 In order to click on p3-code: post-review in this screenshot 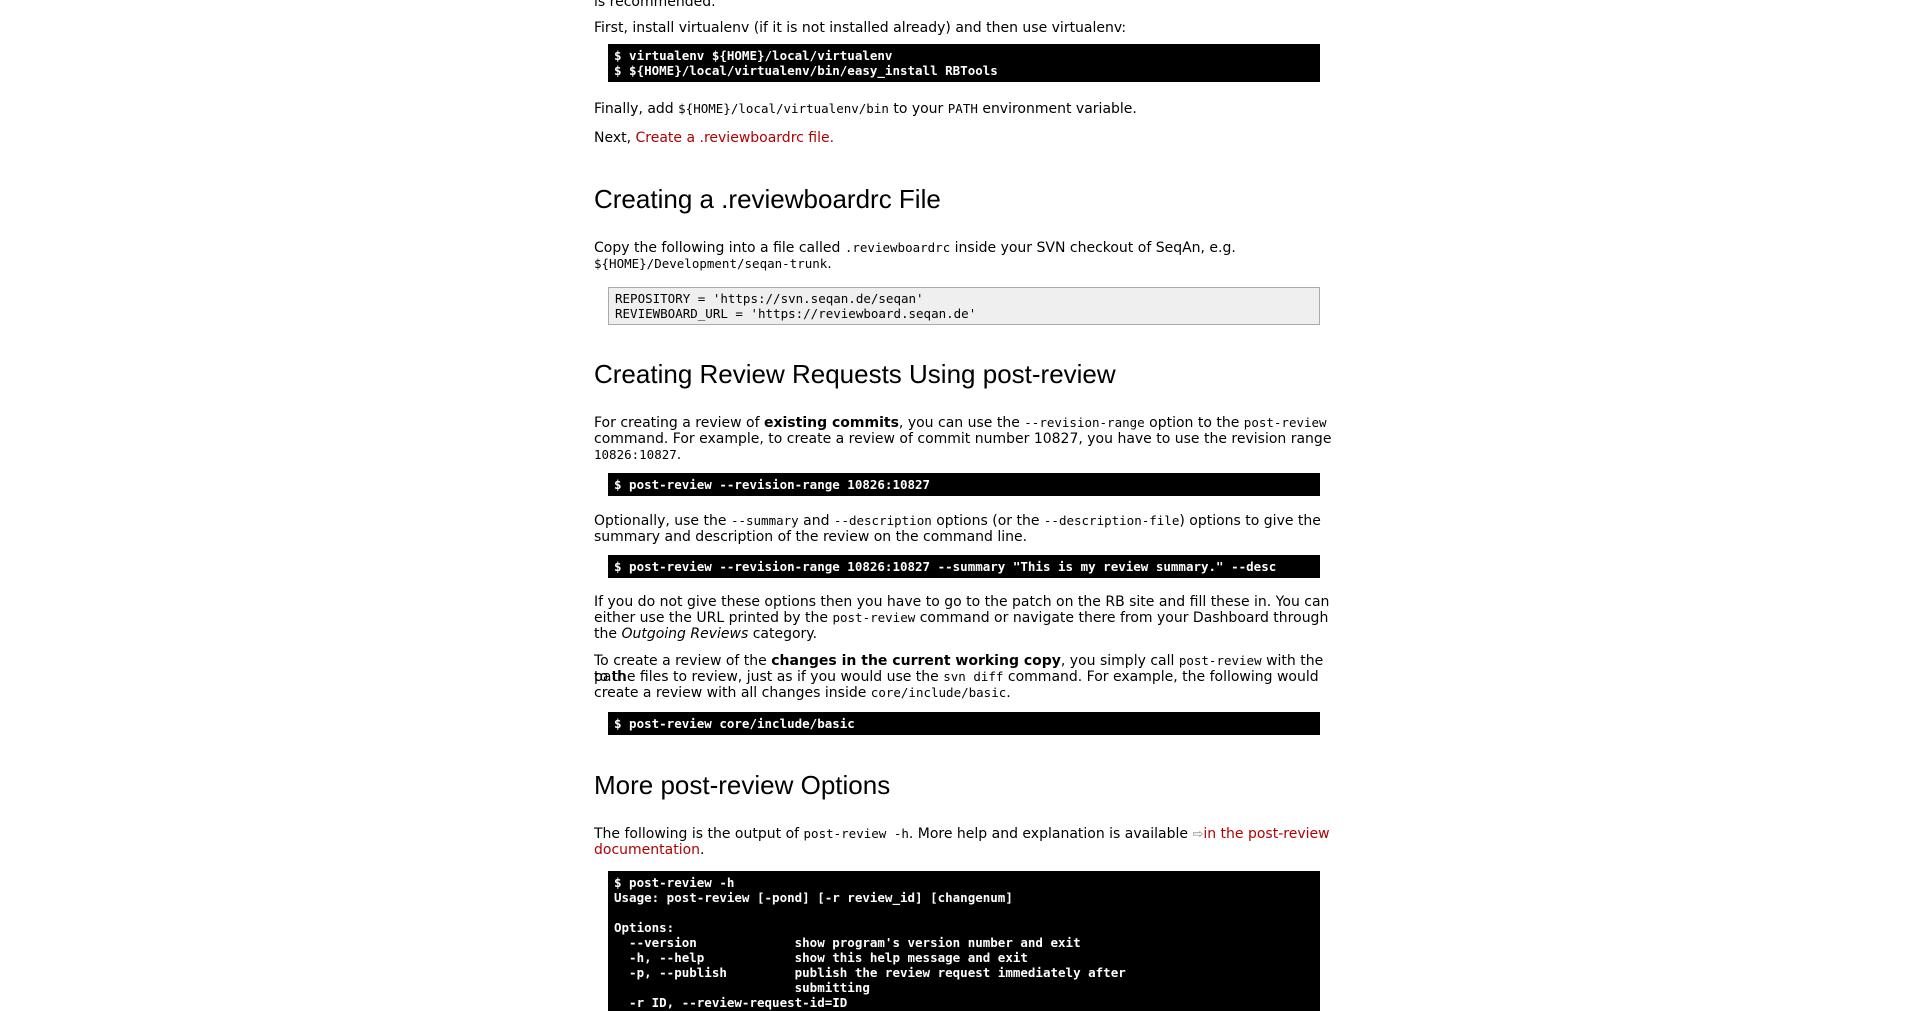, I will do `click(874, 617)`.